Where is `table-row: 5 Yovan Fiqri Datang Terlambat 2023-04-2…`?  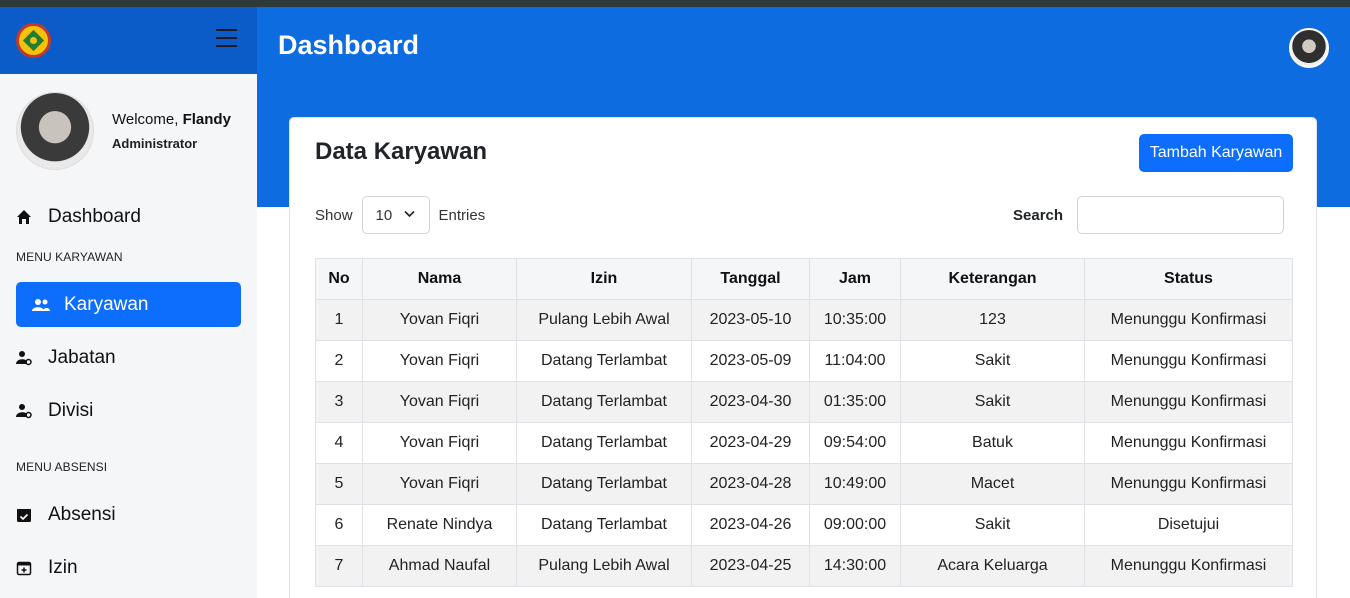 table-row: 5 Yovan Fiqri Datang Terlambat 2023-04-2… is located at coordinates (804, 484).